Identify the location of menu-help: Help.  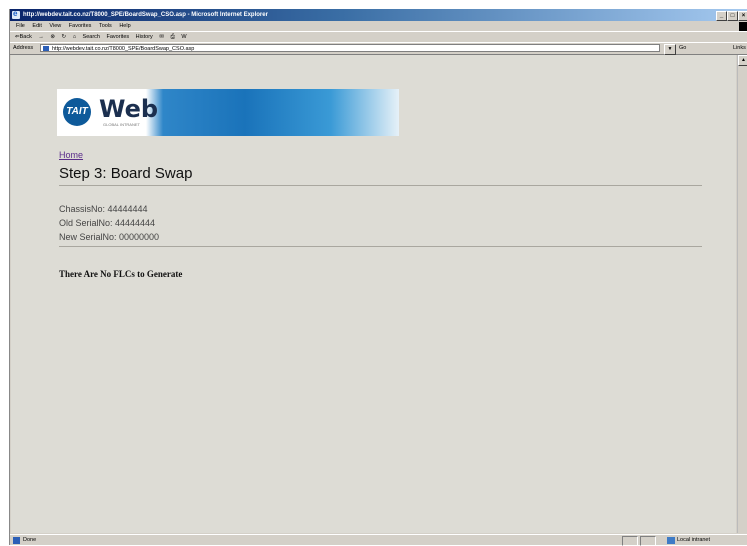
(124, 26).